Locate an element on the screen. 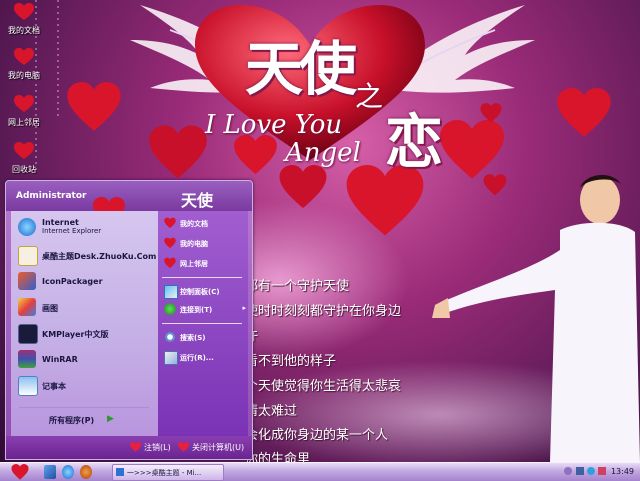 The height and width of the screenshot is (481, 640). program-iconpackager: IconPackager is located at coordinates (85, 281).